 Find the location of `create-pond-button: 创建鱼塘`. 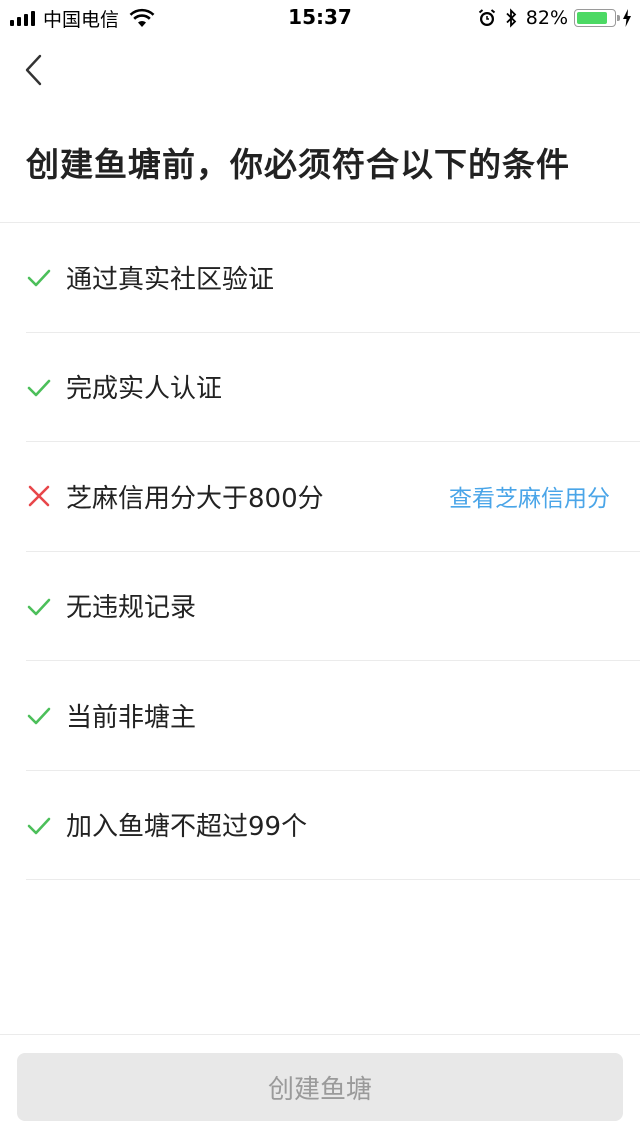

create-pond-button: 创建鱼塘 is located at coordinates (320, 1087).